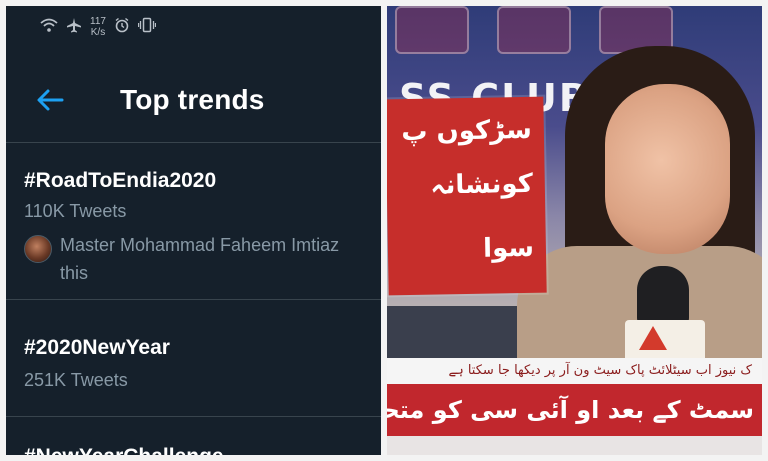 The image size is (768, 461). Describe the element at coordinates (192, 99) in the screenshot. I see `page-title: Top trends` at that location.